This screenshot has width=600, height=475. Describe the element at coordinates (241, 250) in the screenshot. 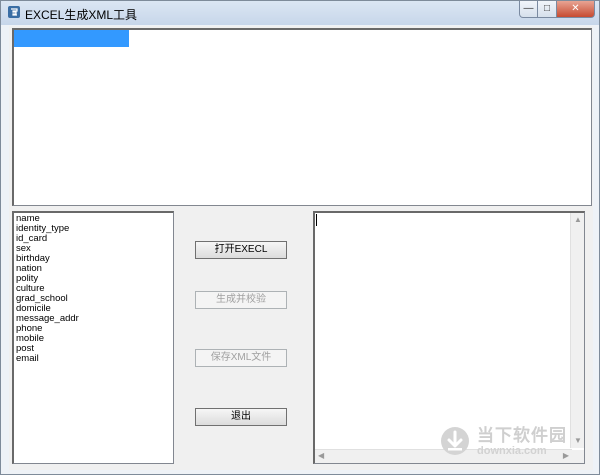

I see `open-excel-button: 打开EXECL` at that location.